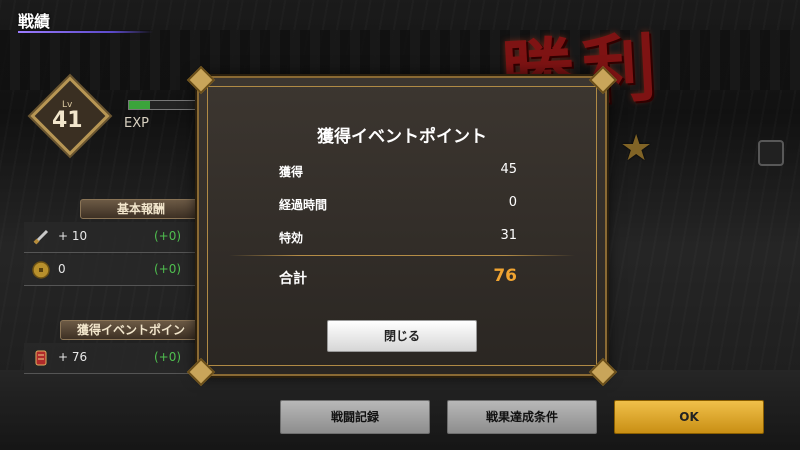  Describe the element at coordinates (62, 269) in the screenshot. I see `reward-value: 0` at that location.